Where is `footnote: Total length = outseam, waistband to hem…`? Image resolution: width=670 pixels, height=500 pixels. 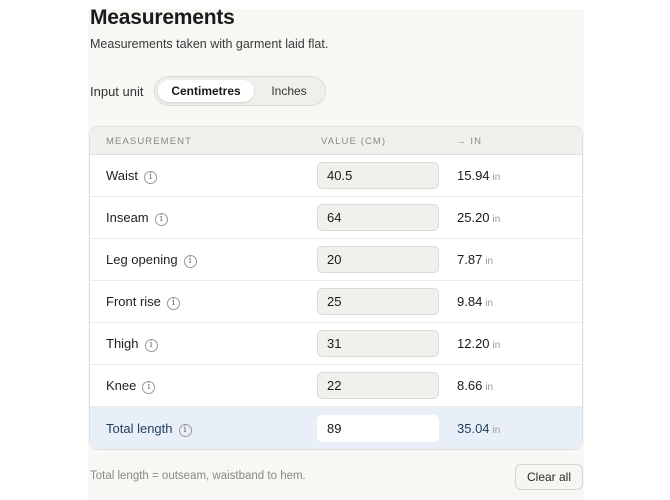
footnote: Total length = outseam, waistband to hem… is located at coordinates (198, 476).